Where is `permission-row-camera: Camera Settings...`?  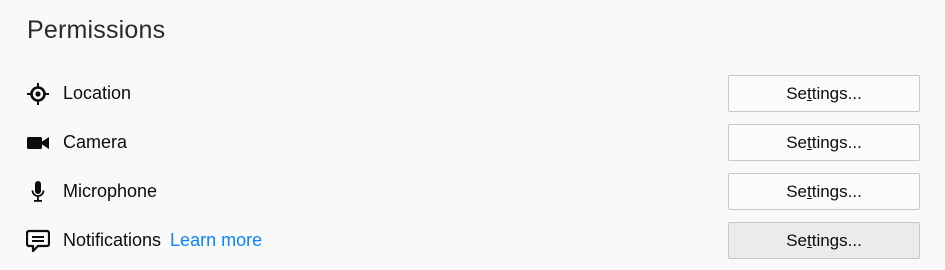
permission-row-camera: Camera Settings... is located at coordinates (472, 143).